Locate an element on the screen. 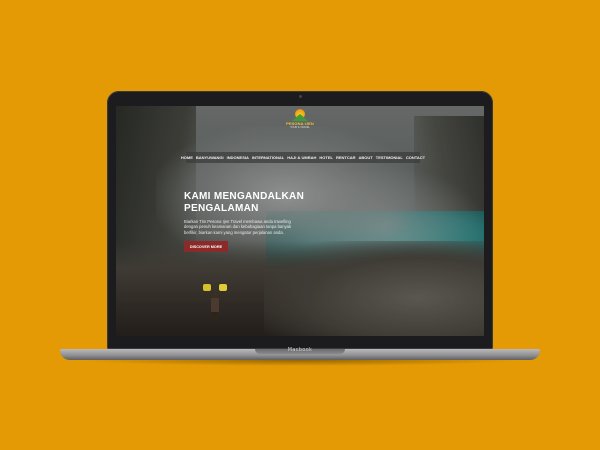 Image resolution: width=600 pixels, height=450 pixels. nav-haji-umrah: HAJI & UMRAH is located at coordinates (301, 157).